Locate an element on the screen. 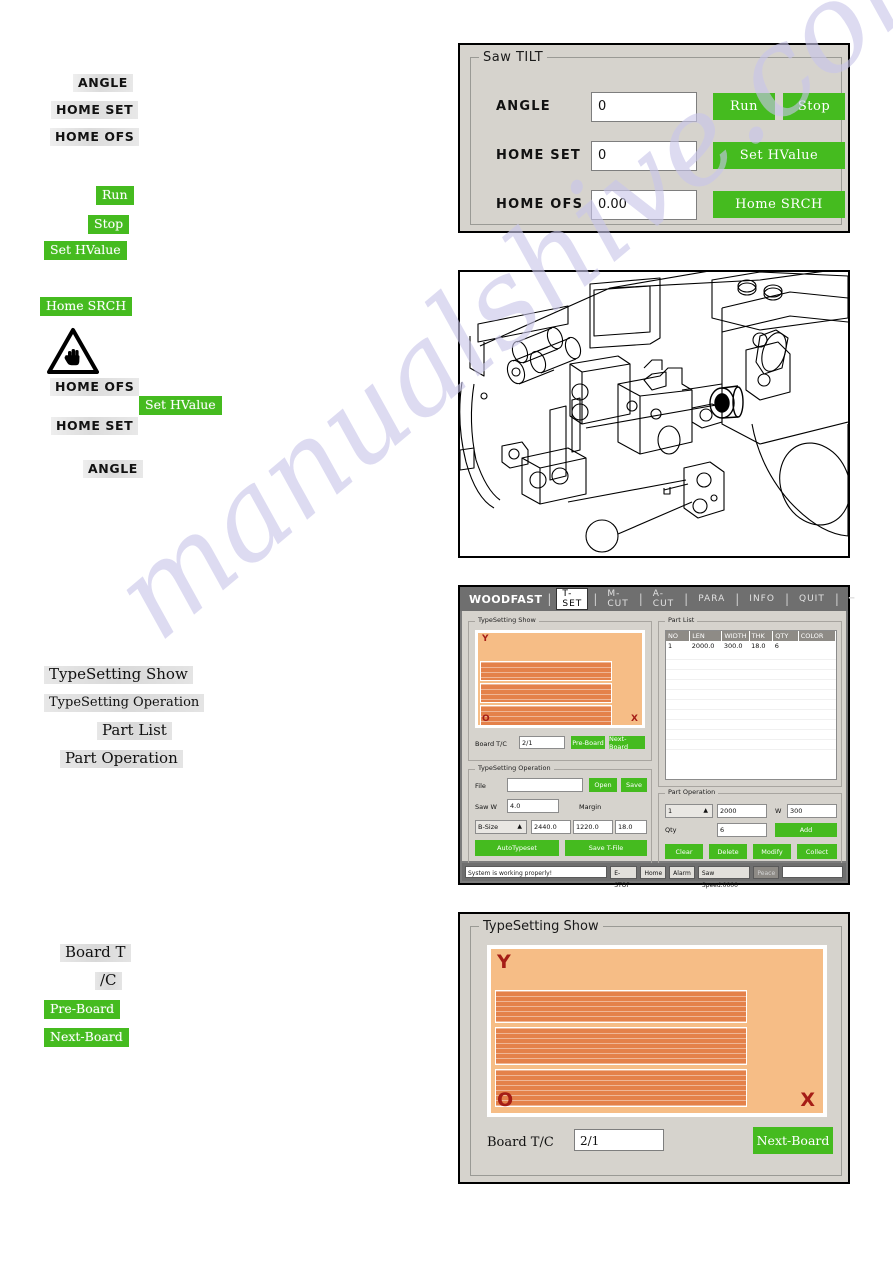 The height and width of the screenshot is (1263, 893). sw-file-input is located at coordinates (545, 785).